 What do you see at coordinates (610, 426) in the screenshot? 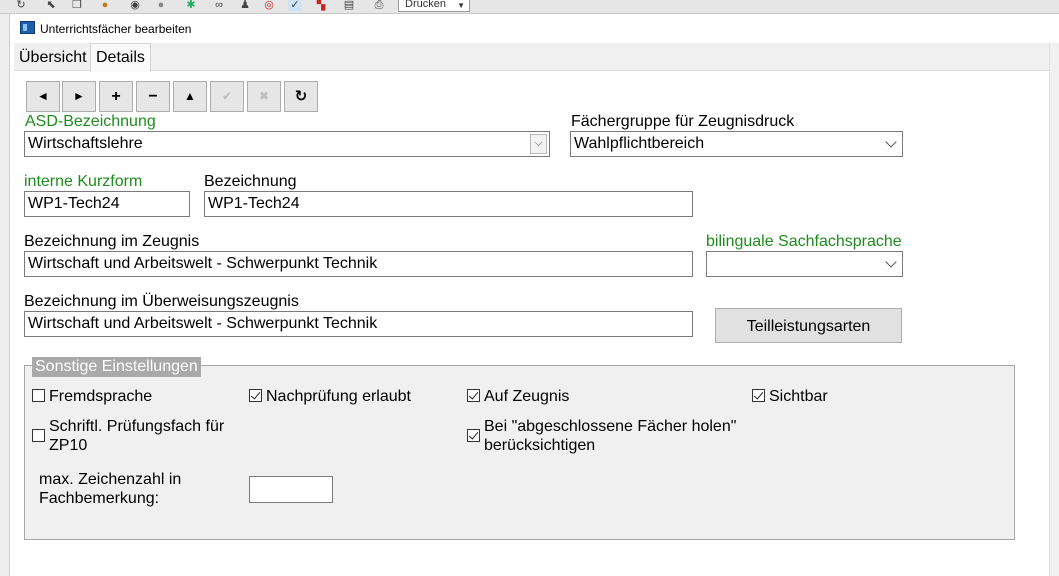
I see `abgeschlossene-label-line1: Bei "abgeschlossene Fächer holen"` at bounding box center [610, 426].